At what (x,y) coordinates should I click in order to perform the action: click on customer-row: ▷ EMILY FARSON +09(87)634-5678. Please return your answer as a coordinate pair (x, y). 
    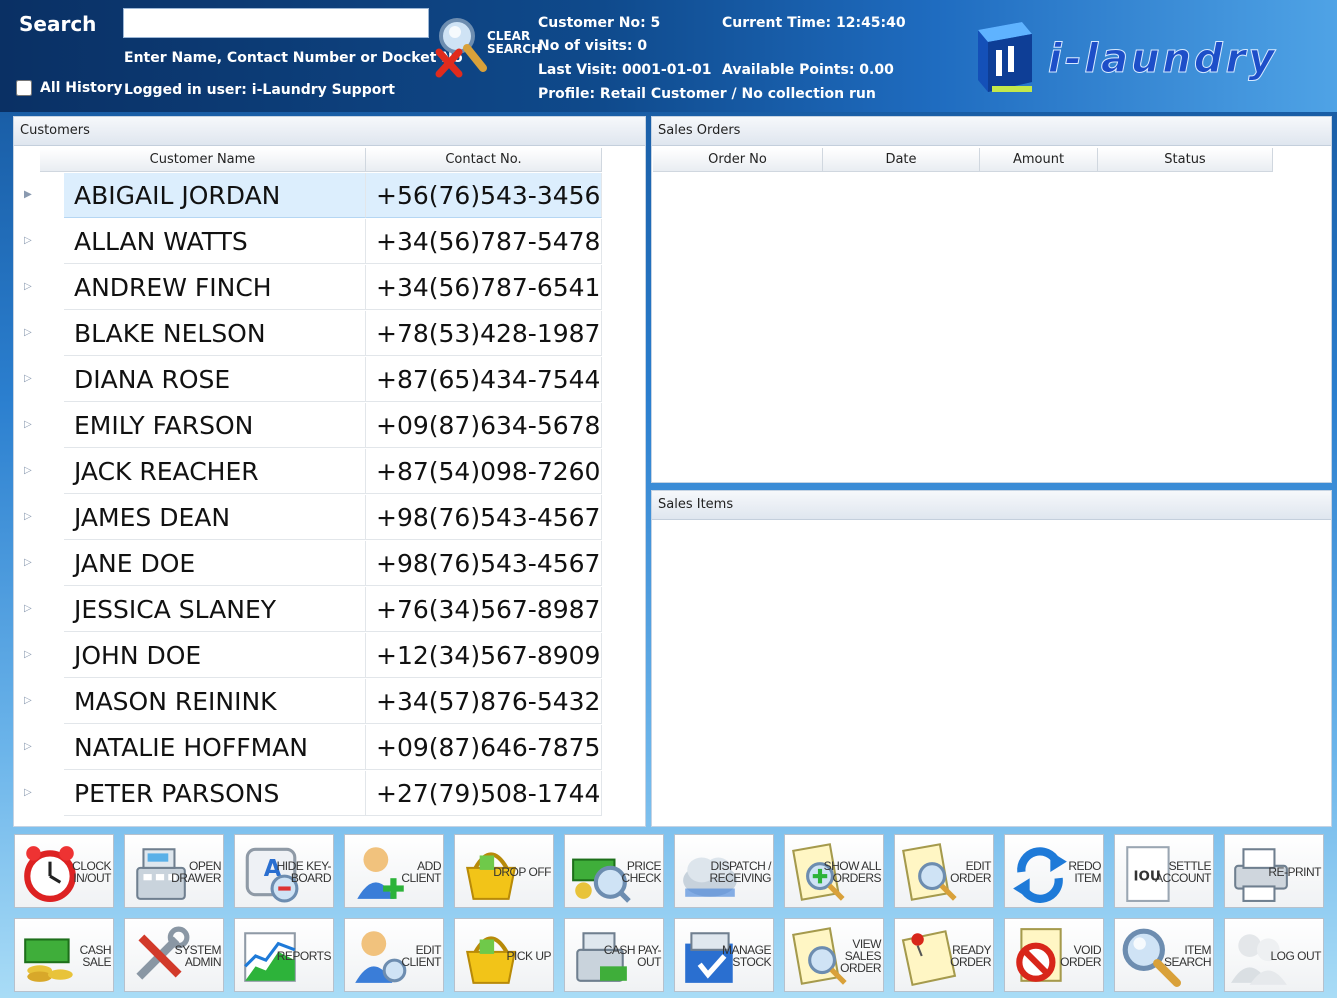
    Looking at the image, I should click on (309, 426).